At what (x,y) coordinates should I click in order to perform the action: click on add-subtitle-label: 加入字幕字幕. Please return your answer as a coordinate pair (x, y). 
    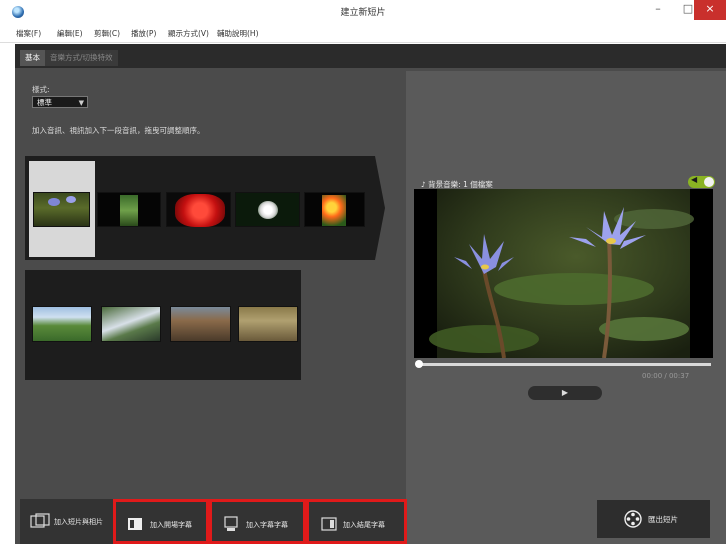
    Looking at the image, I should click on (267, 525).